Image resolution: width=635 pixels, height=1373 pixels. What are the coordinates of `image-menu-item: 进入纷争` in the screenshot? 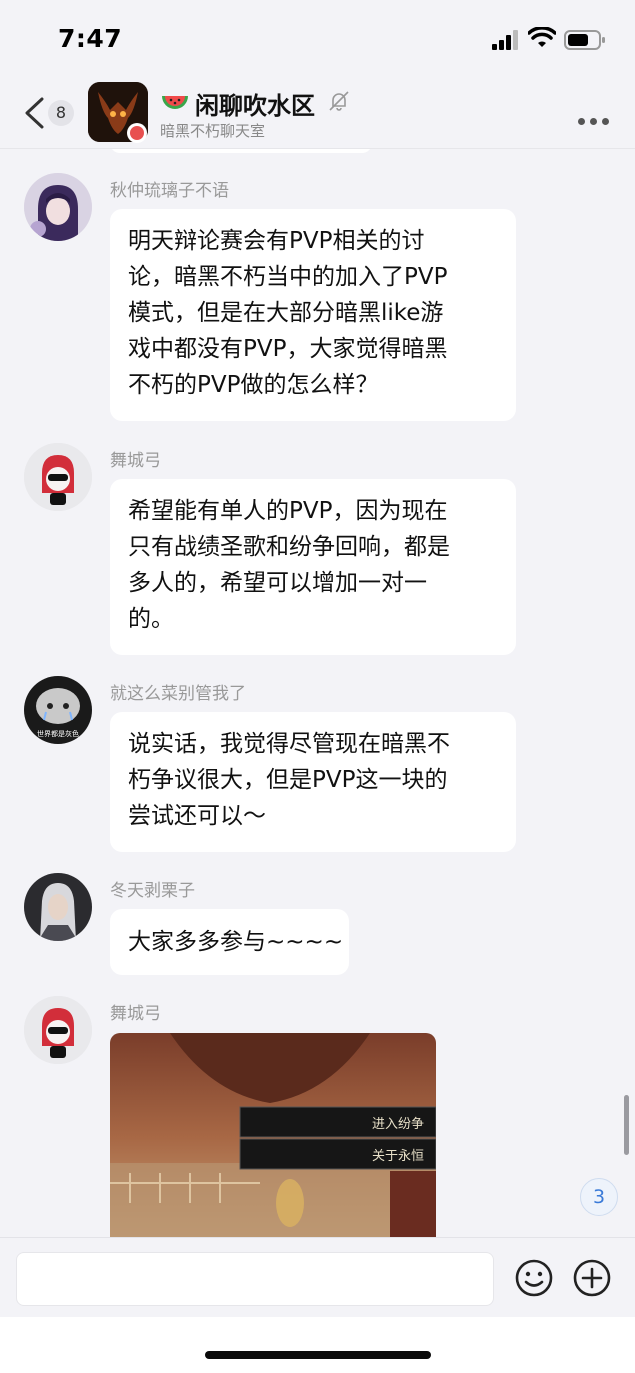 It's located at (398, 1124).